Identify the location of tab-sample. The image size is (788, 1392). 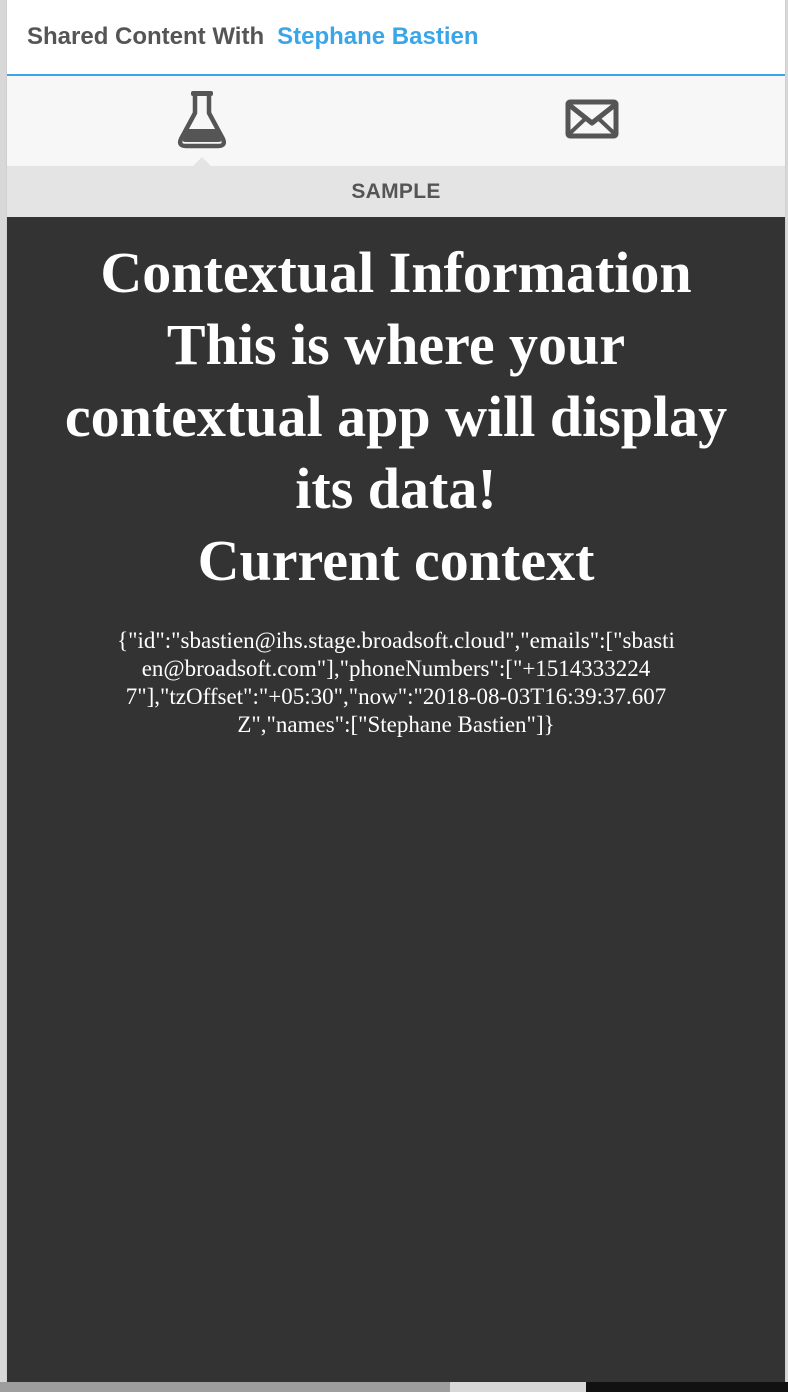
(202, 121).